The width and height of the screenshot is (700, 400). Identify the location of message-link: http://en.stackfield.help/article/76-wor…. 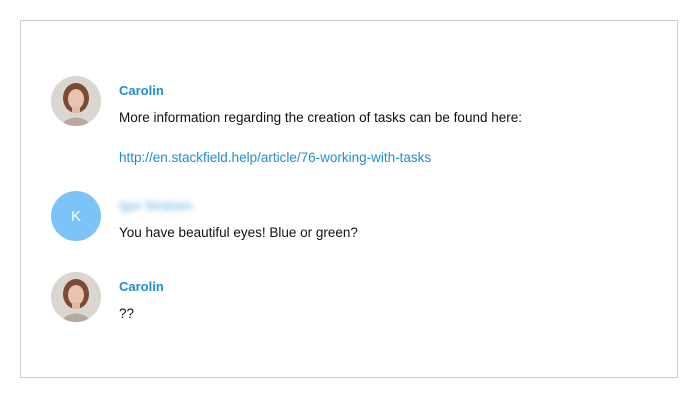
(275, 157).